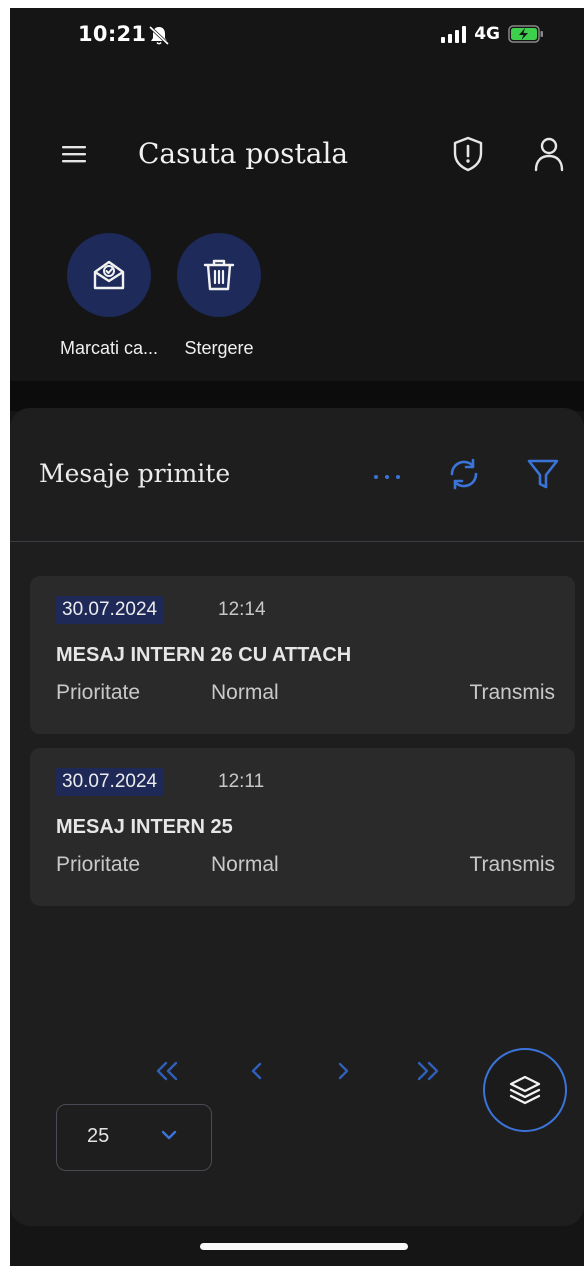 The image size is (584, 1266). I want to click on status-time: 10:21, so click(112, 34).